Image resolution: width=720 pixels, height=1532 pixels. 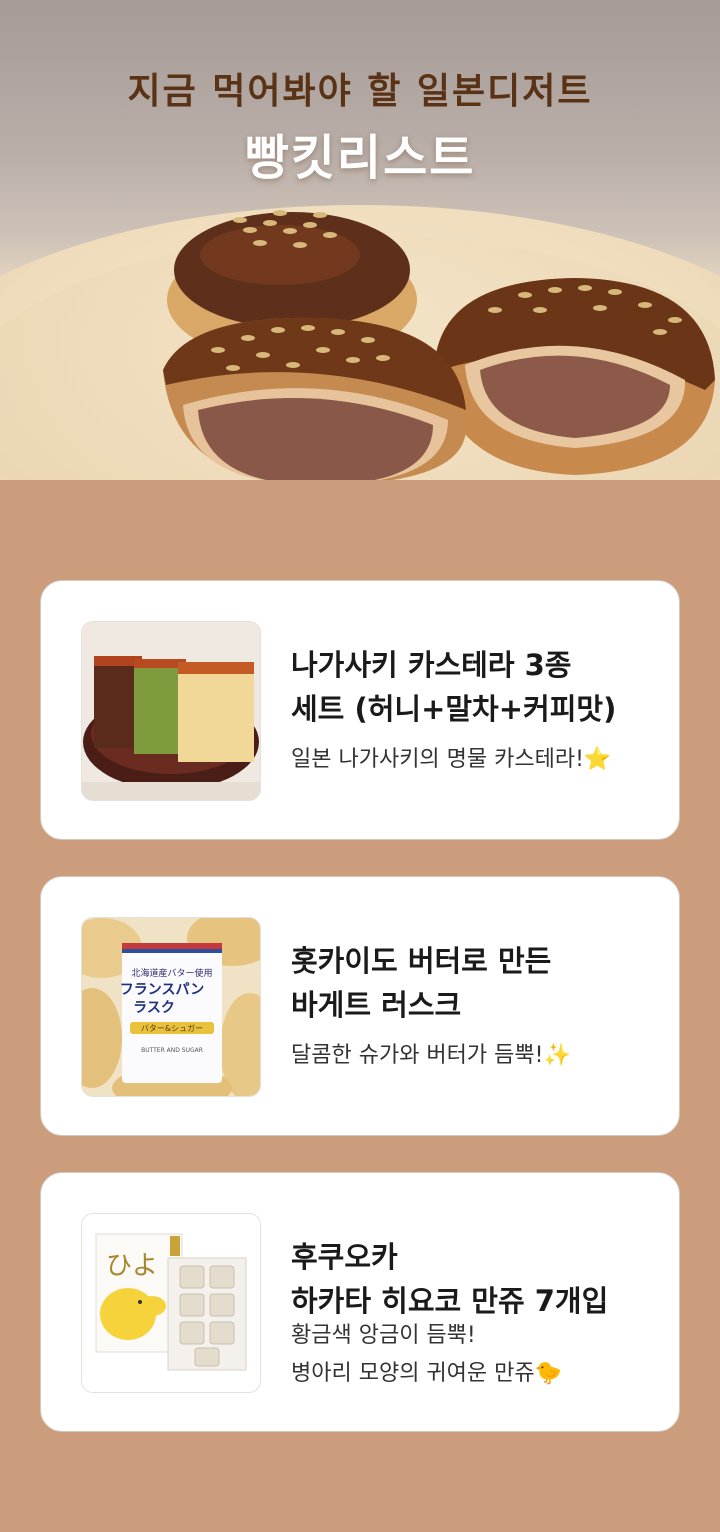 What do you see at coordinates (454, 687) in the screenshot?
I see `product-title: 나가사키 카스테라 3종 세트 (허니+말차+커피맛)` at bounding box center [454, 687].